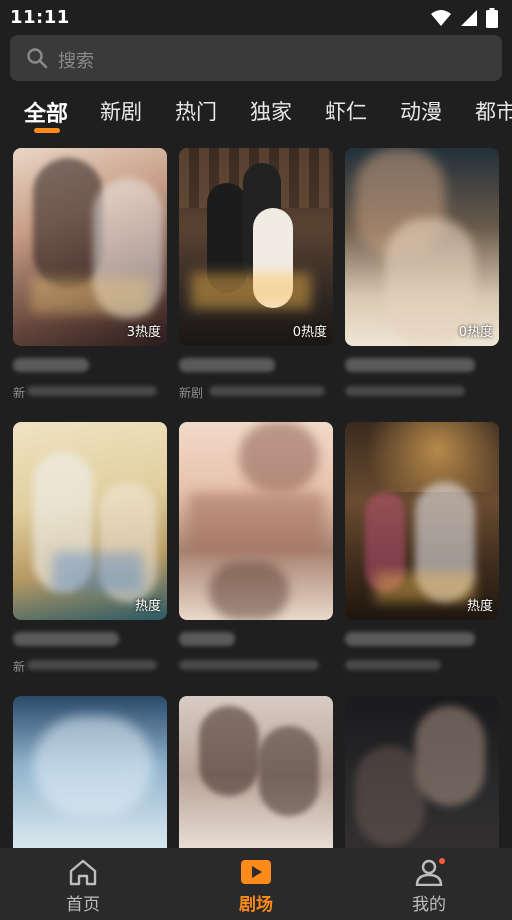 The width and height of the screenshot is (512, 920). Describe the element at coordinates (83, 872) in the screenshot. I see `home-icon` at that location.